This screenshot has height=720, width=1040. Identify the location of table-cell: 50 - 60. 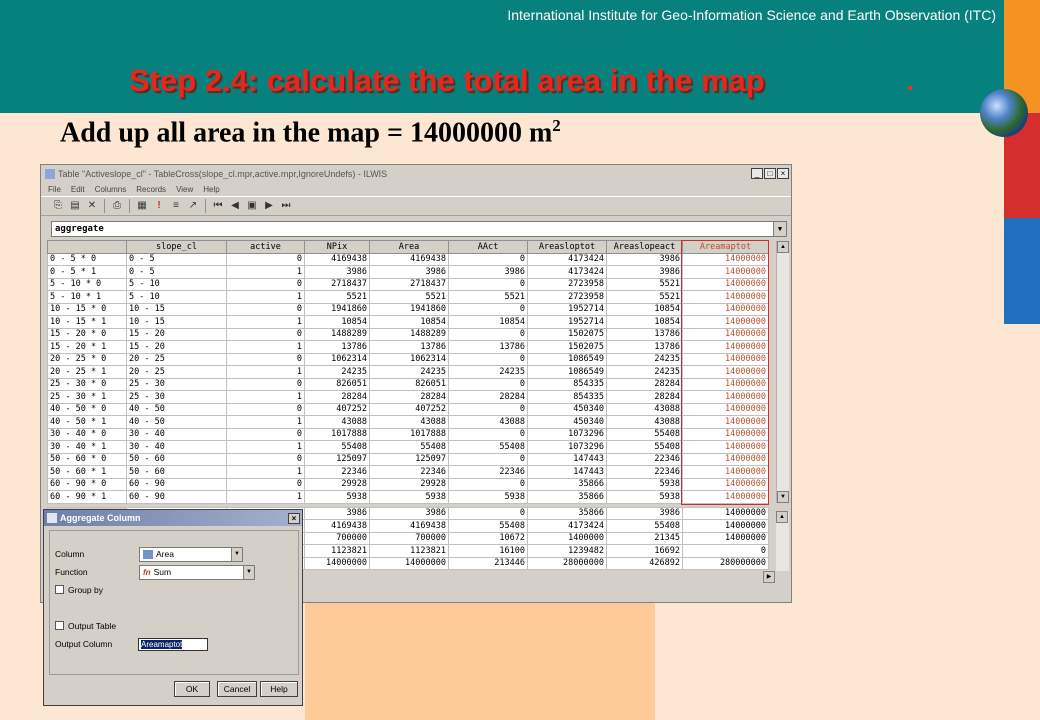
(176, 472).